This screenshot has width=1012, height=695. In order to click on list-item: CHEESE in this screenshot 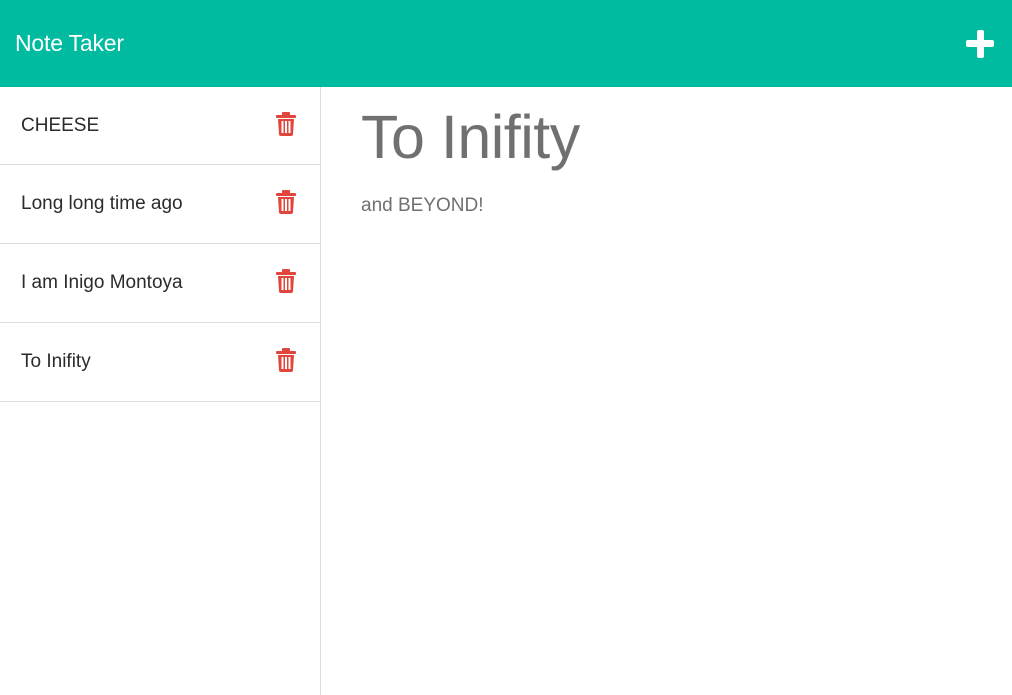, I will do `click(160, 126)`.